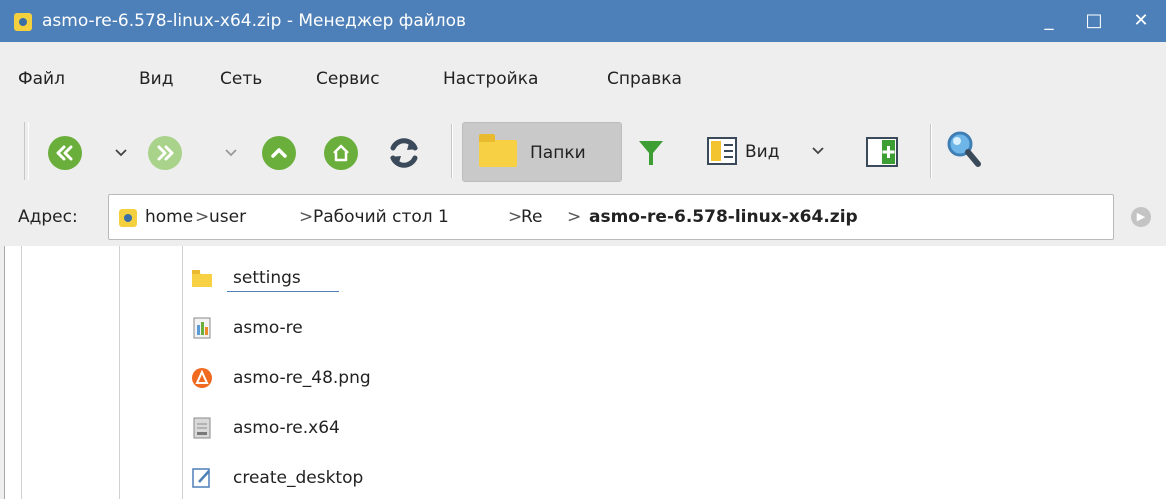 This screenshot has height=499, width=1166. Describe the element at coordinates (202, 328) in the screenshot. I see `executable-icon` at that location.